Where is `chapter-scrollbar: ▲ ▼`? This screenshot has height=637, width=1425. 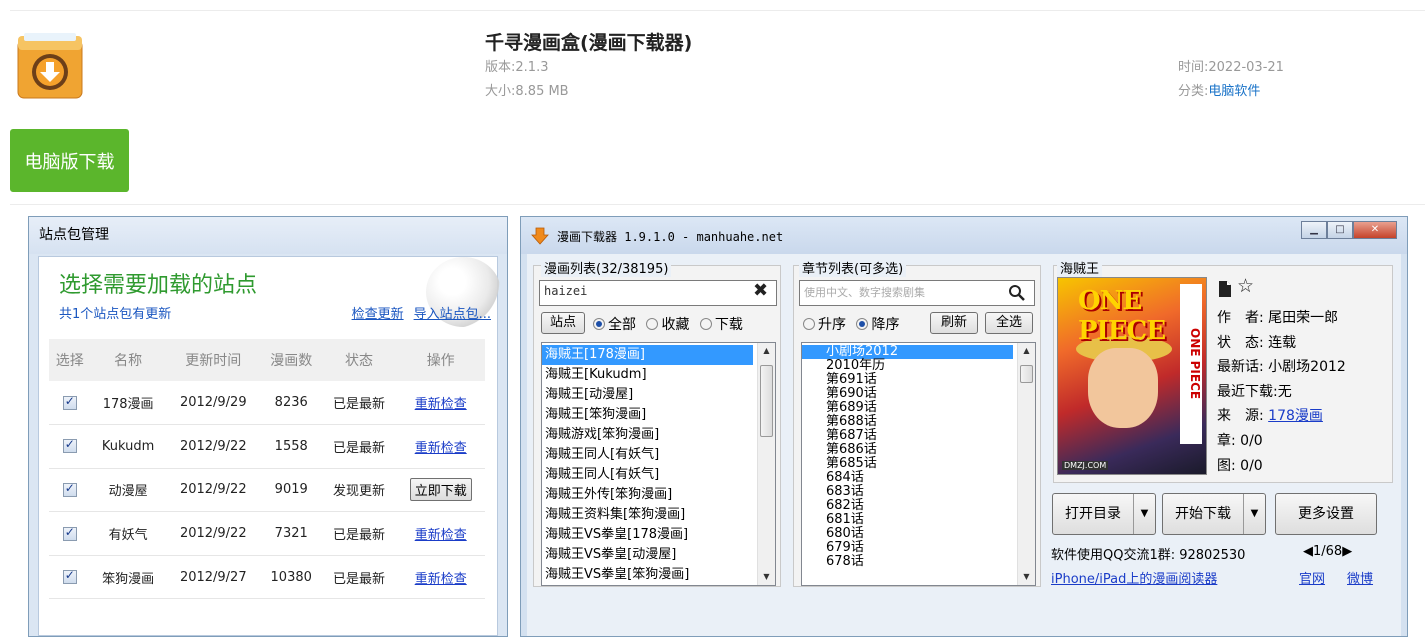 chapter-scrollbar: ▲ ▼ is located at coordinates (1026, 464).